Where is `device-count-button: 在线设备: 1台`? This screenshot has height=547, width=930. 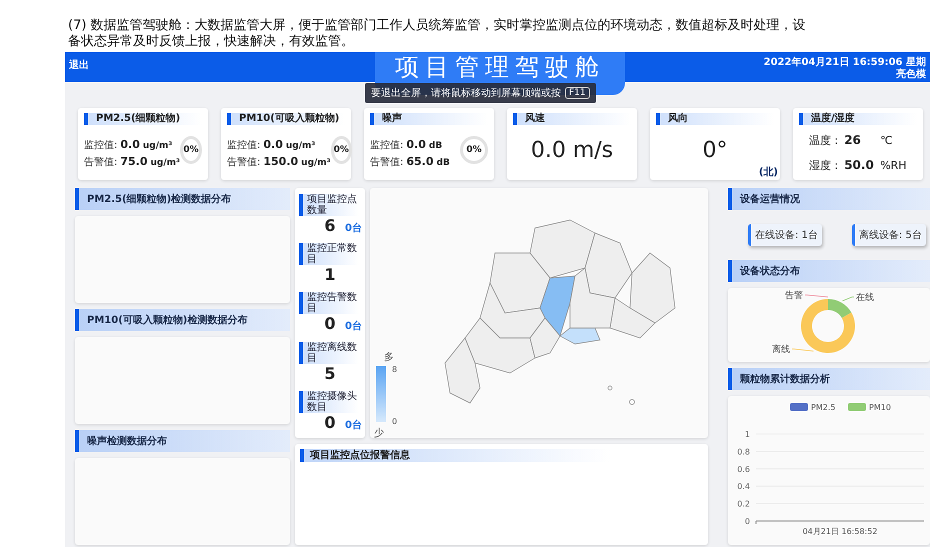 device-count-button: 在线设备: 1台 is located at coordinates (785, 235).